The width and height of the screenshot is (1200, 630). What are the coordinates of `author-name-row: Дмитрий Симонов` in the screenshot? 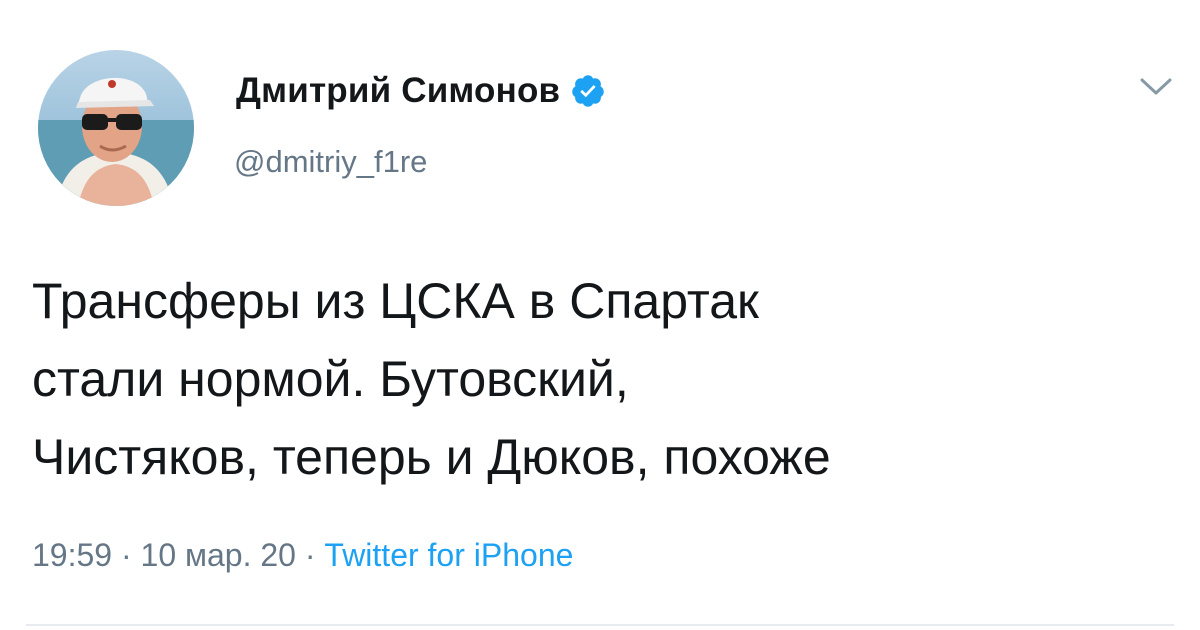 It's located at (421, 91).